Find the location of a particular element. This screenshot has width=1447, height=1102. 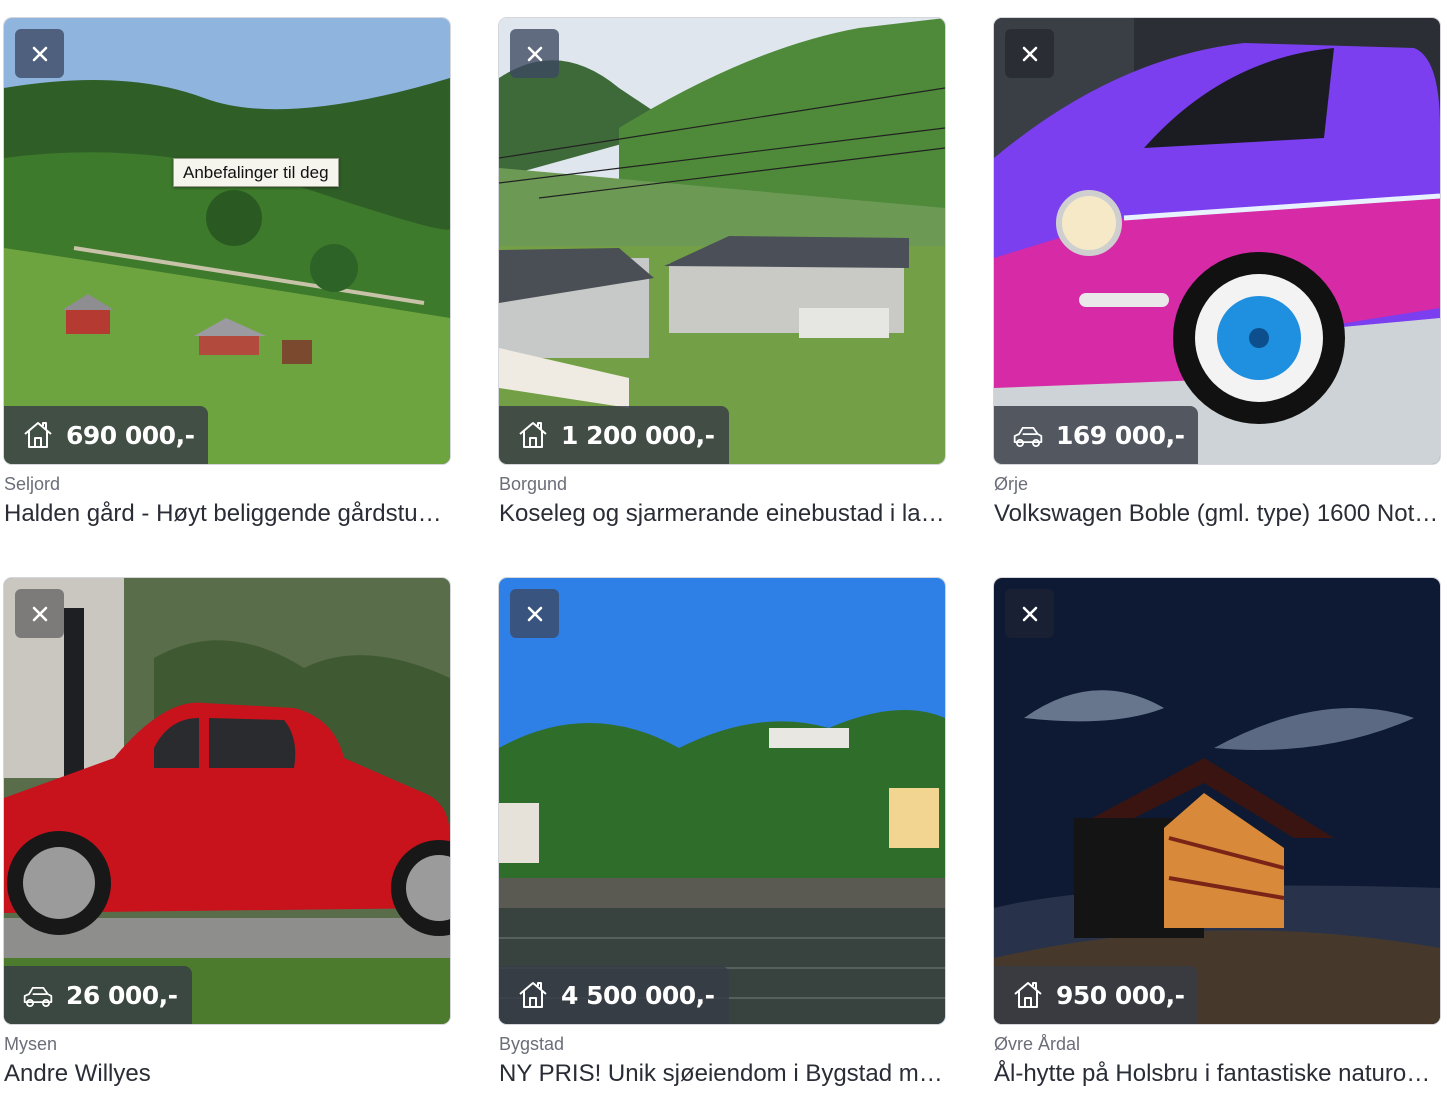

price-value: 690 000,- is located at coordinates (130, 435).